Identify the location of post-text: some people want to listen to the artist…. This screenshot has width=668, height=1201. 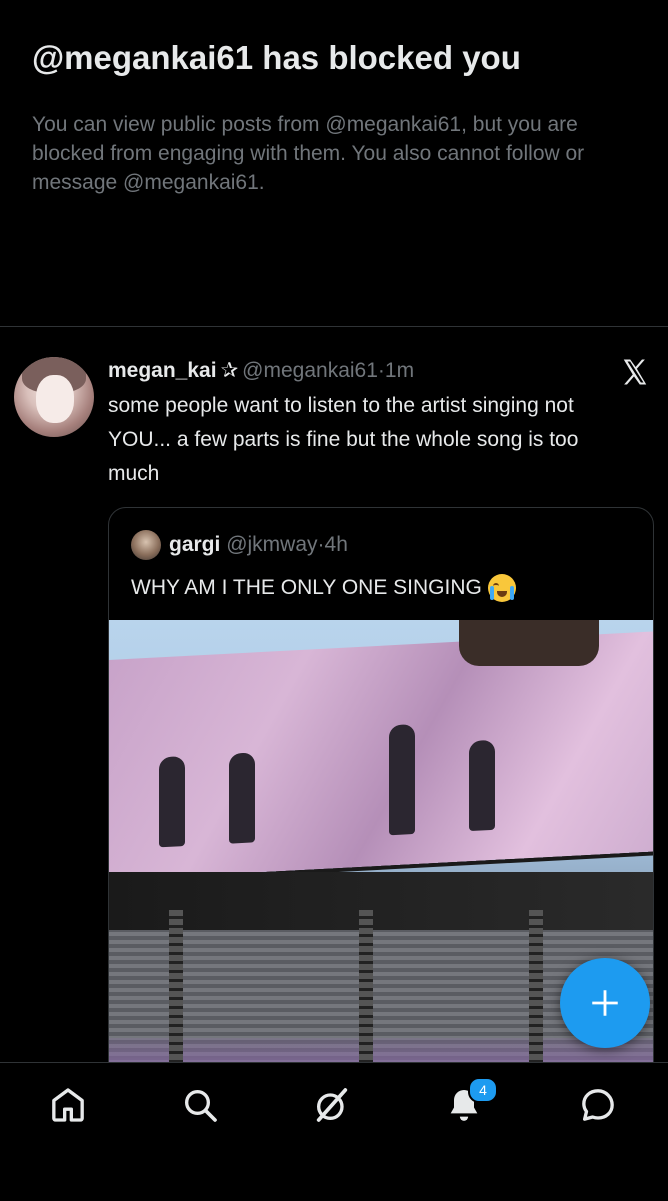
(343, 439).